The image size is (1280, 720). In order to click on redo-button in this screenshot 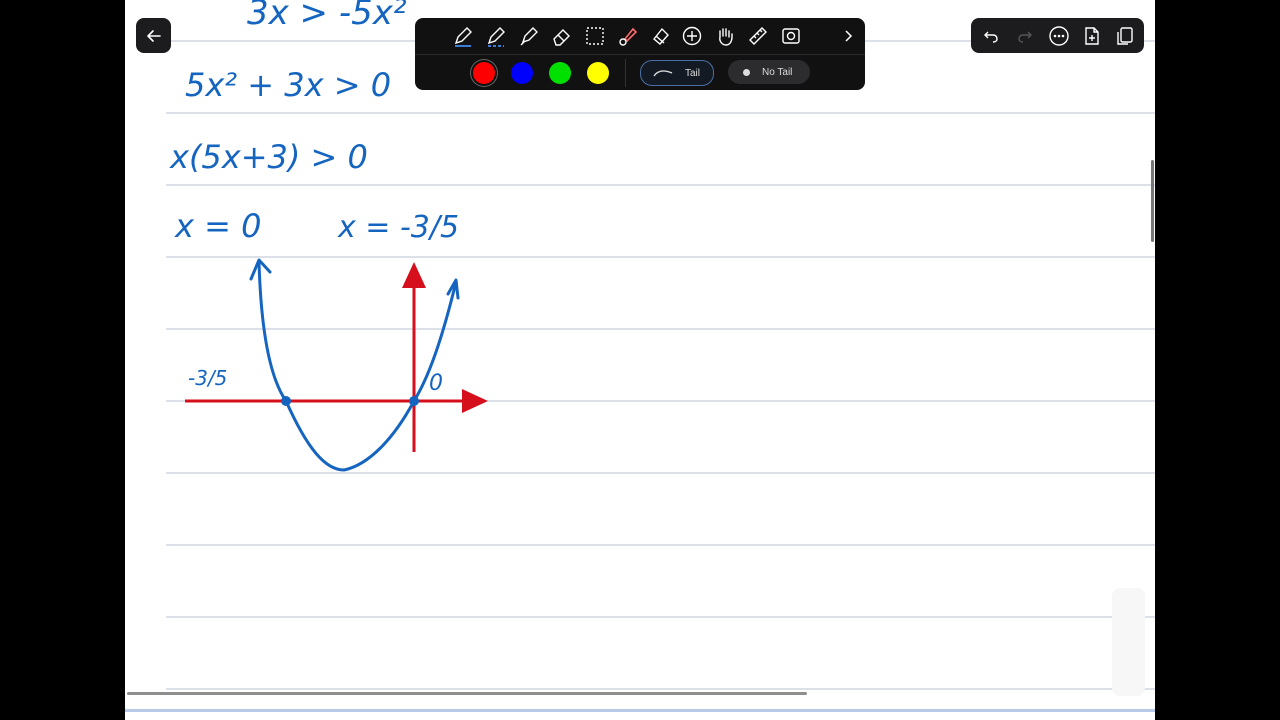, I will do `click(1025, 36)`.